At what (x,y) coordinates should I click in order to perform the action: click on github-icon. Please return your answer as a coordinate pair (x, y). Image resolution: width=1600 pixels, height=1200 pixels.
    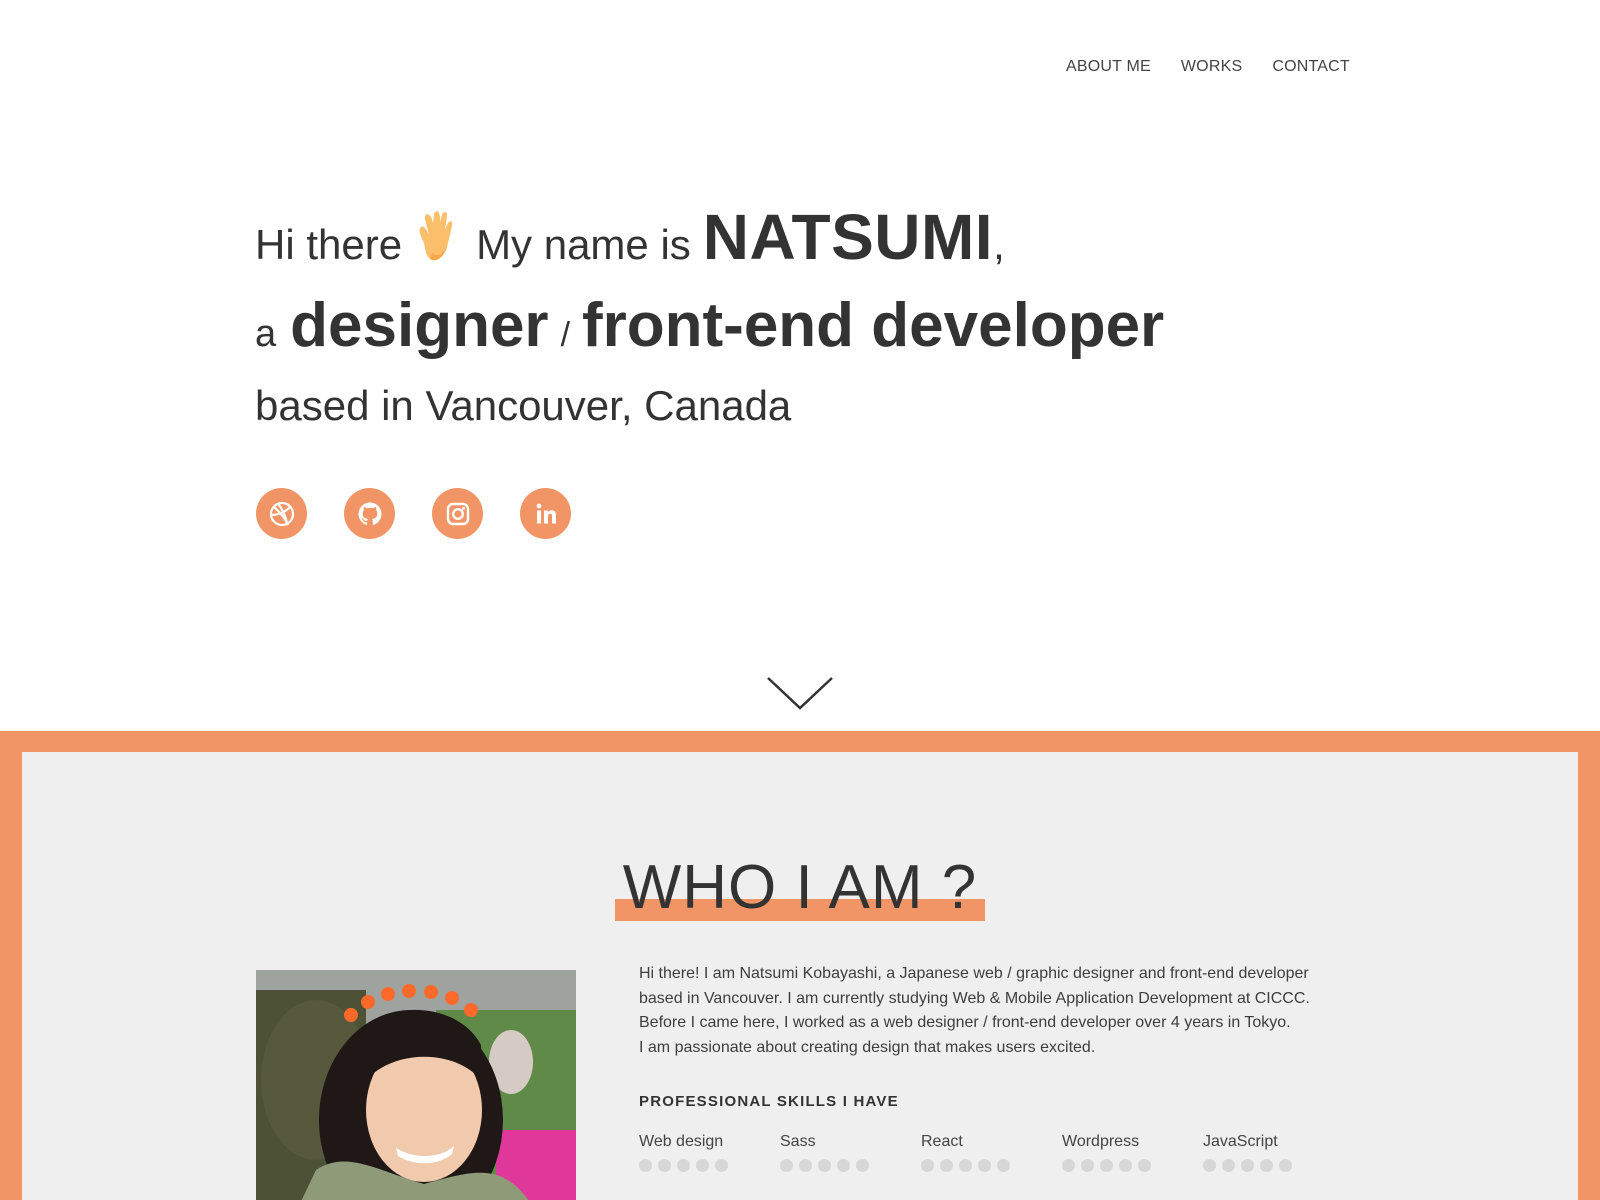
    Looking at the image, I should click on (369, 513).